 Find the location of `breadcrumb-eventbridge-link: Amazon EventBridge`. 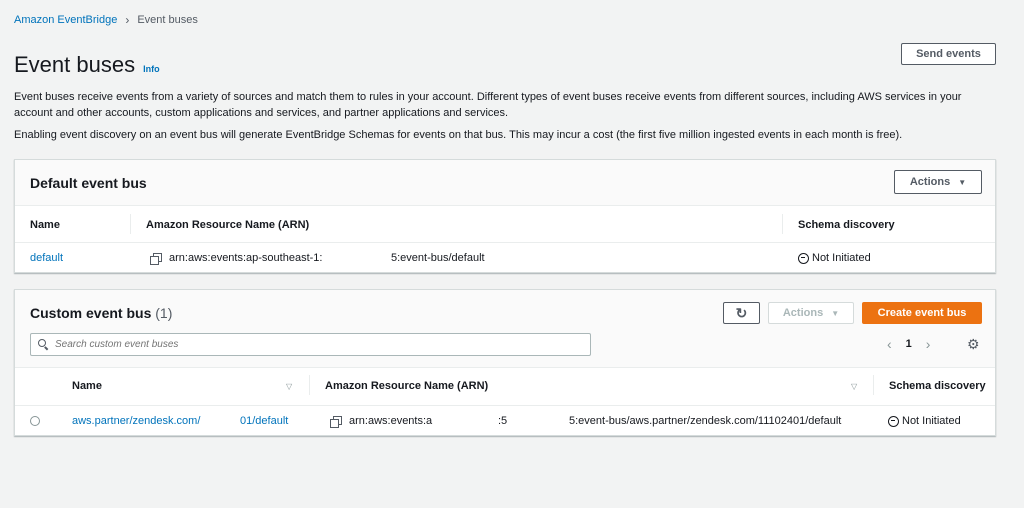

breadcrumb-eventbridge-link: Amazon EventBridge is located at coordinates (65, 20).